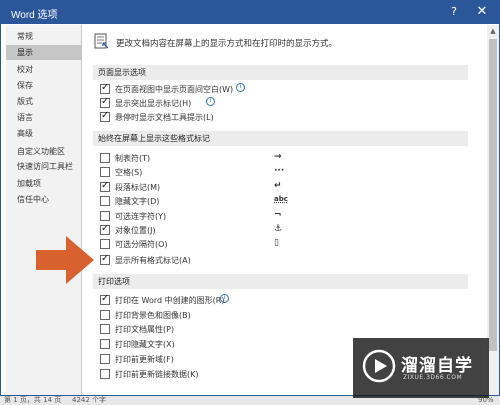 Image resolution: width=500 pixels, height=405 pixels. Describe the element at coordinates (89, 400) in the screenshot. I see `word-count: 4242 个字` at that location.